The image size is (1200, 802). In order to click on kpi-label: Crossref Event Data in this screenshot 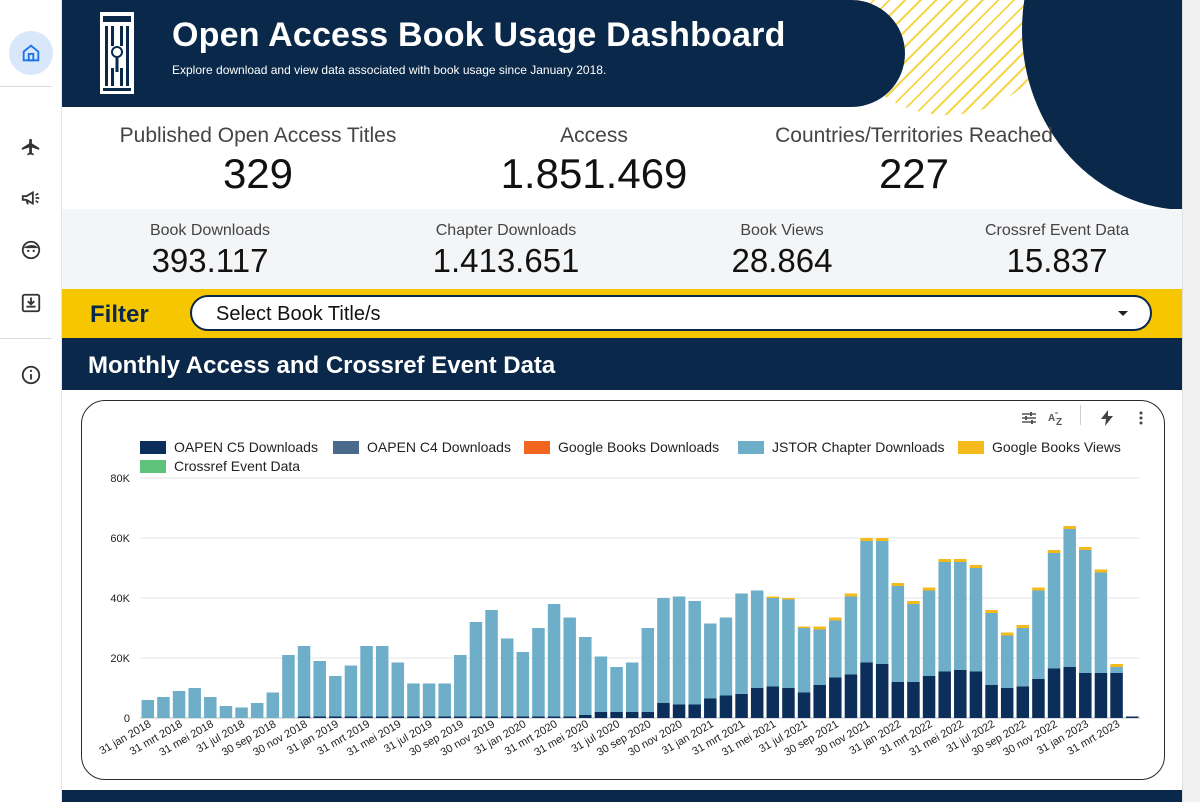, I will do `click(1057, 230)`.